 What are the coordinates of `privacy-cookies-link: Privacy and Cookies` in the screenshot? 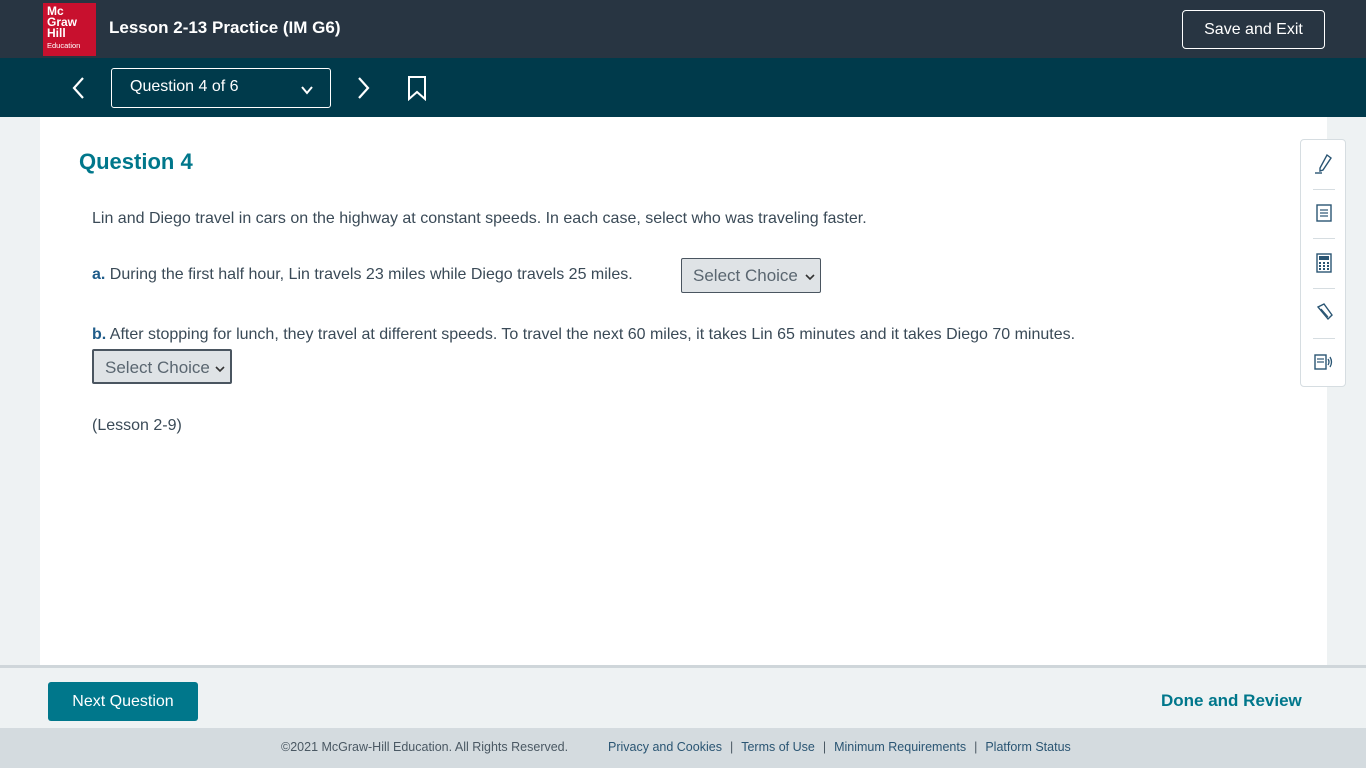 It's located at (665, 747).